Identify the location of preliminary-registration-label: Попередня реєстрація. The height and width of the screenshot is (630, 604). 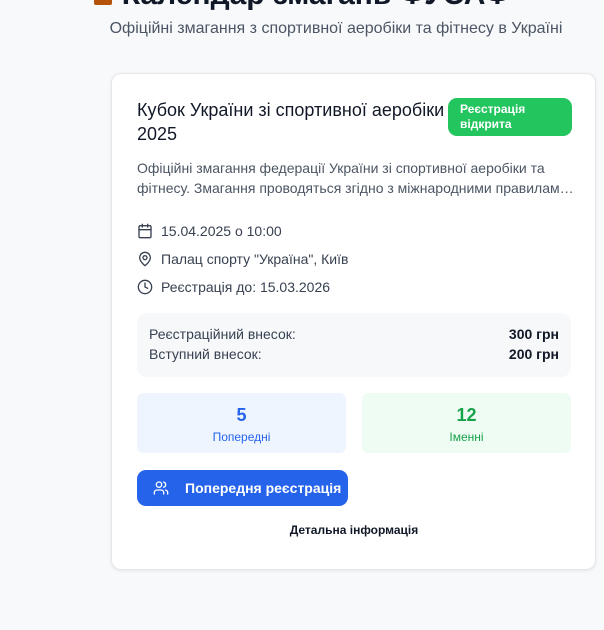
(263, 488).